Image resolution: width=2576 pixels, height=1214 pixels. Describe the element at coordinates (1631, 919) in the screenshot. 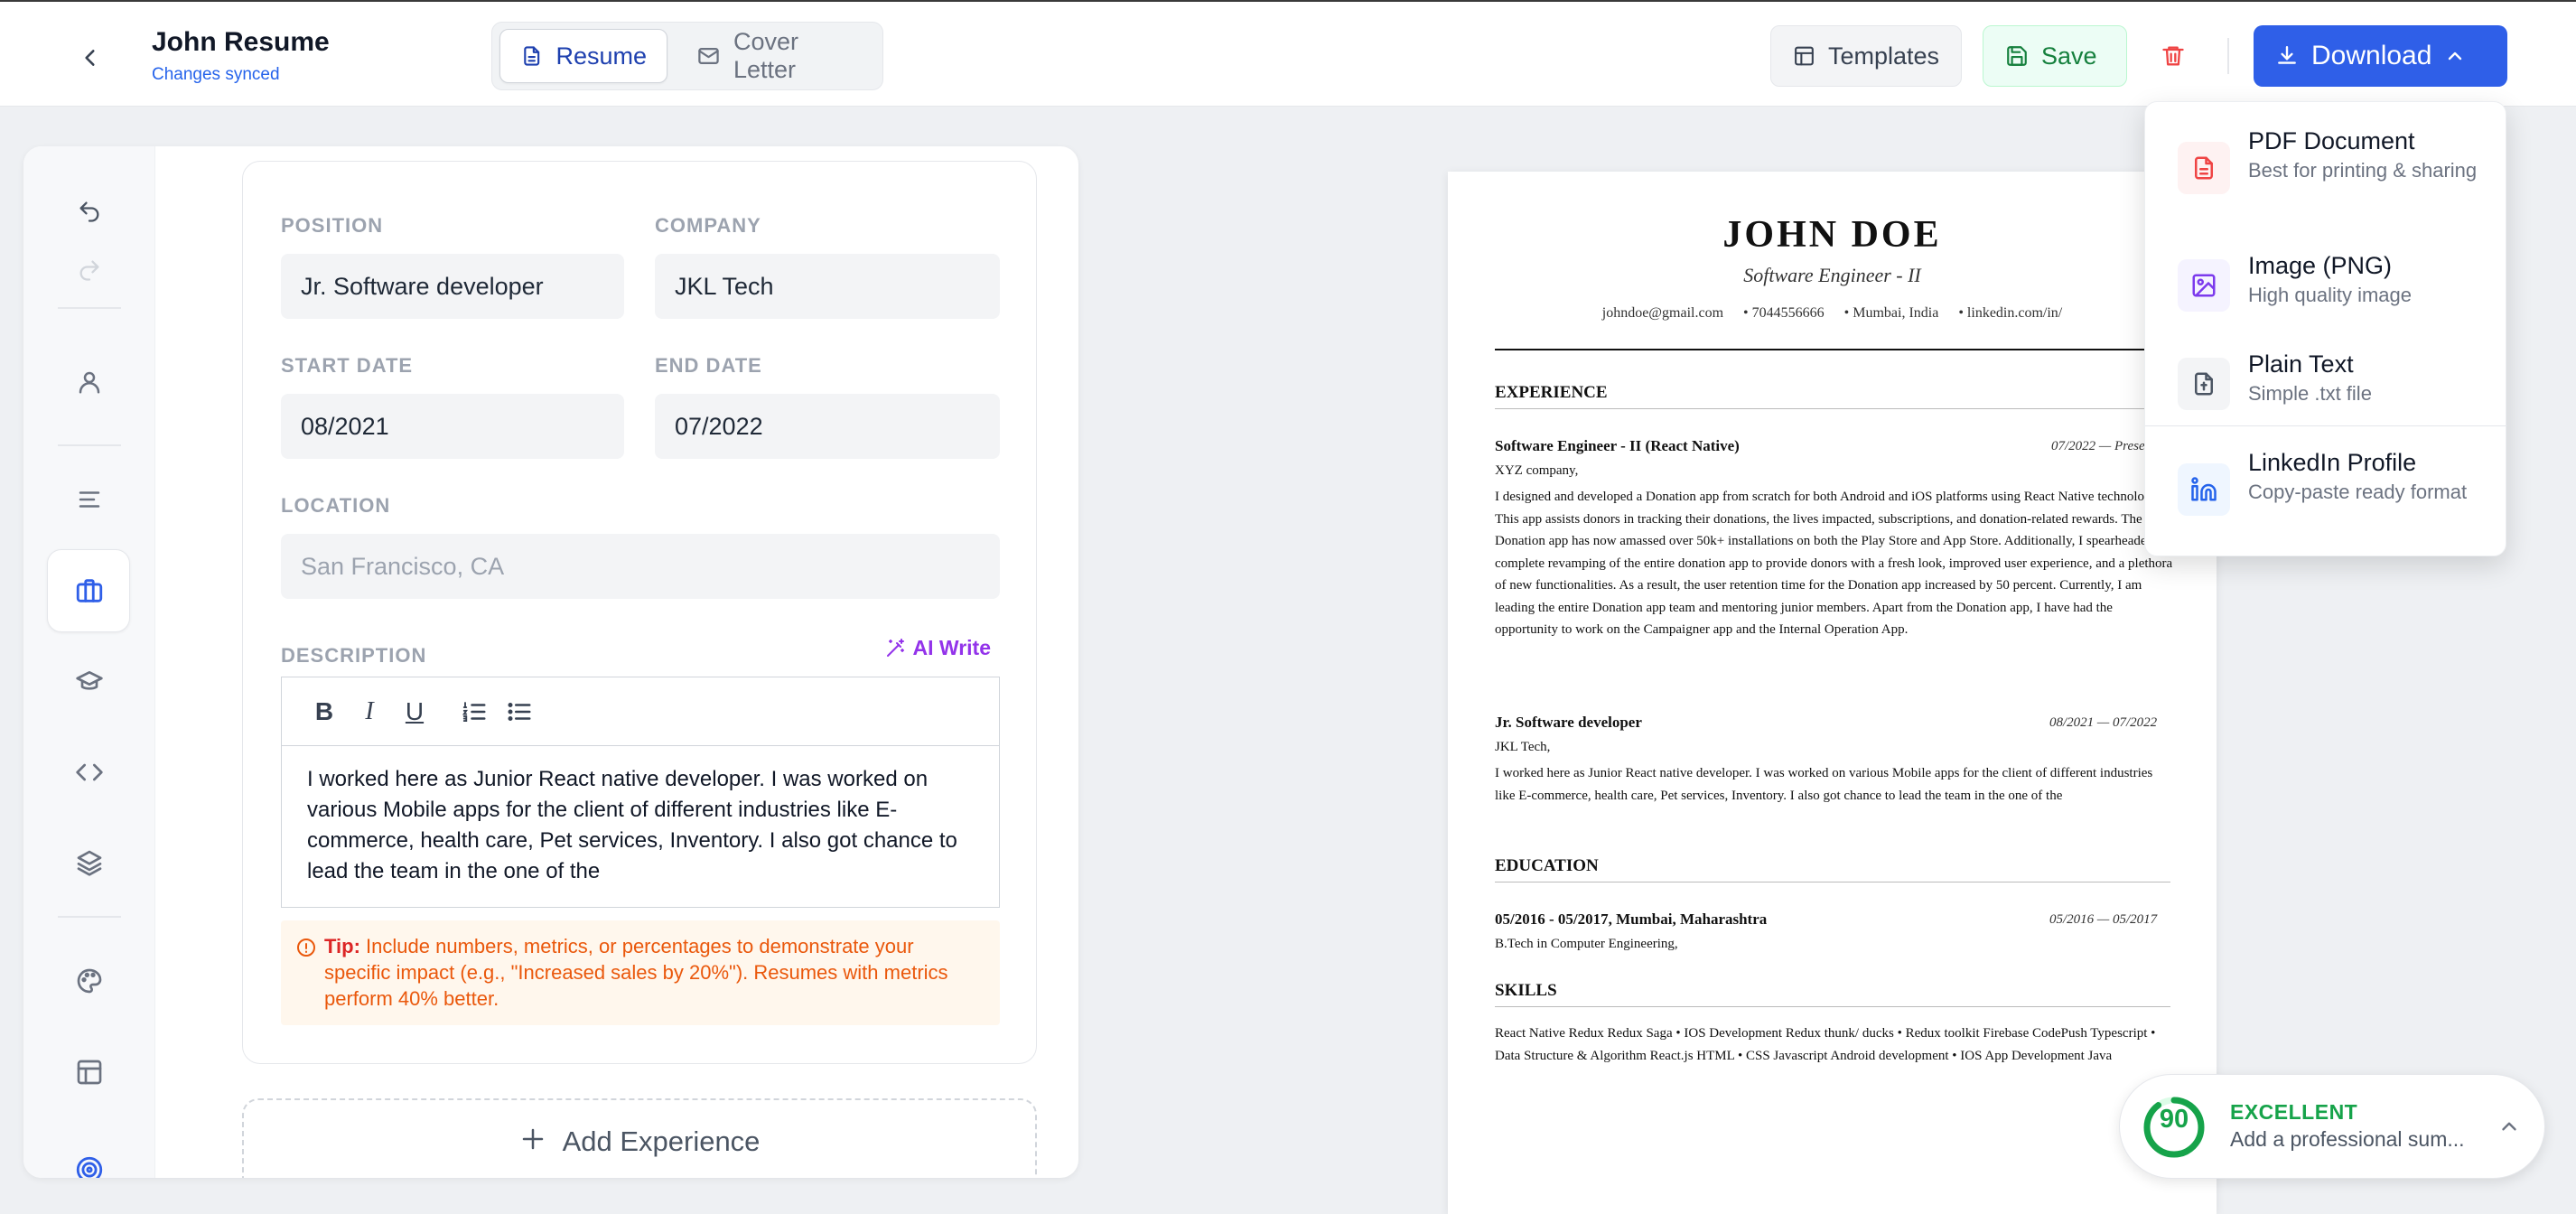

I see `preview-education-title: 05/2016 - 05/2017, Mumbai, Maharashtra` at that location.